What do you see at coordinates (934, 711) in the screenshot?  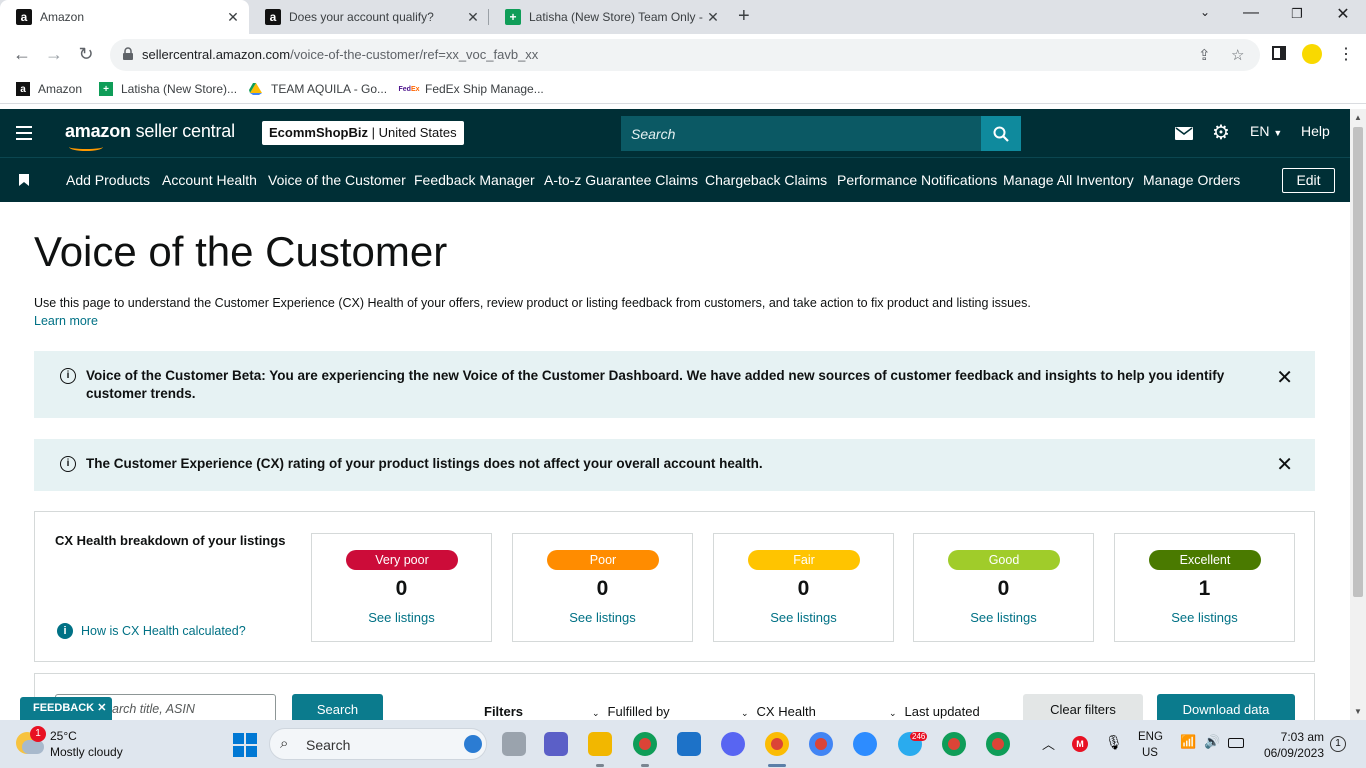 I see `last-updated-filter: ⌄ Last updated` at bounding box center [934, 711].